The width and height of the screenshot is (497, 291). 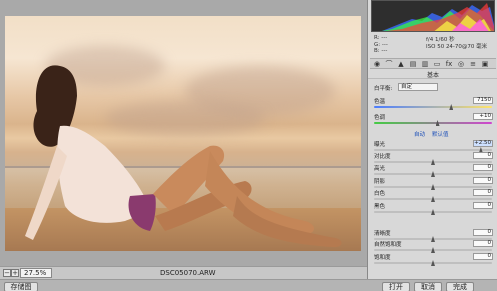 I want to click on panel-tab-strip: ◉ ⌒ ▲ ▤ ▥ ▭ fx ◎ ≡ ▣, so click(x=433, y=63).